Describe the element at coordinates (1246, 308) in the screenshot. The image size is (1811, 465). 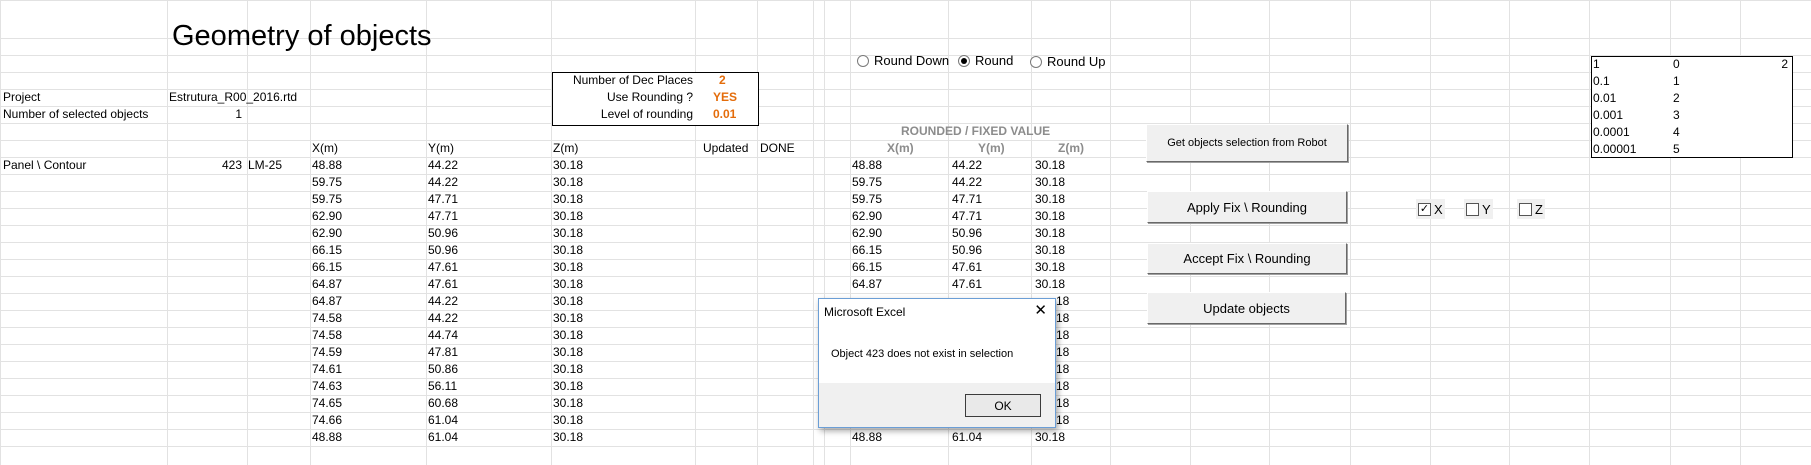
I see `update-objects-button: Update objects` at that location.